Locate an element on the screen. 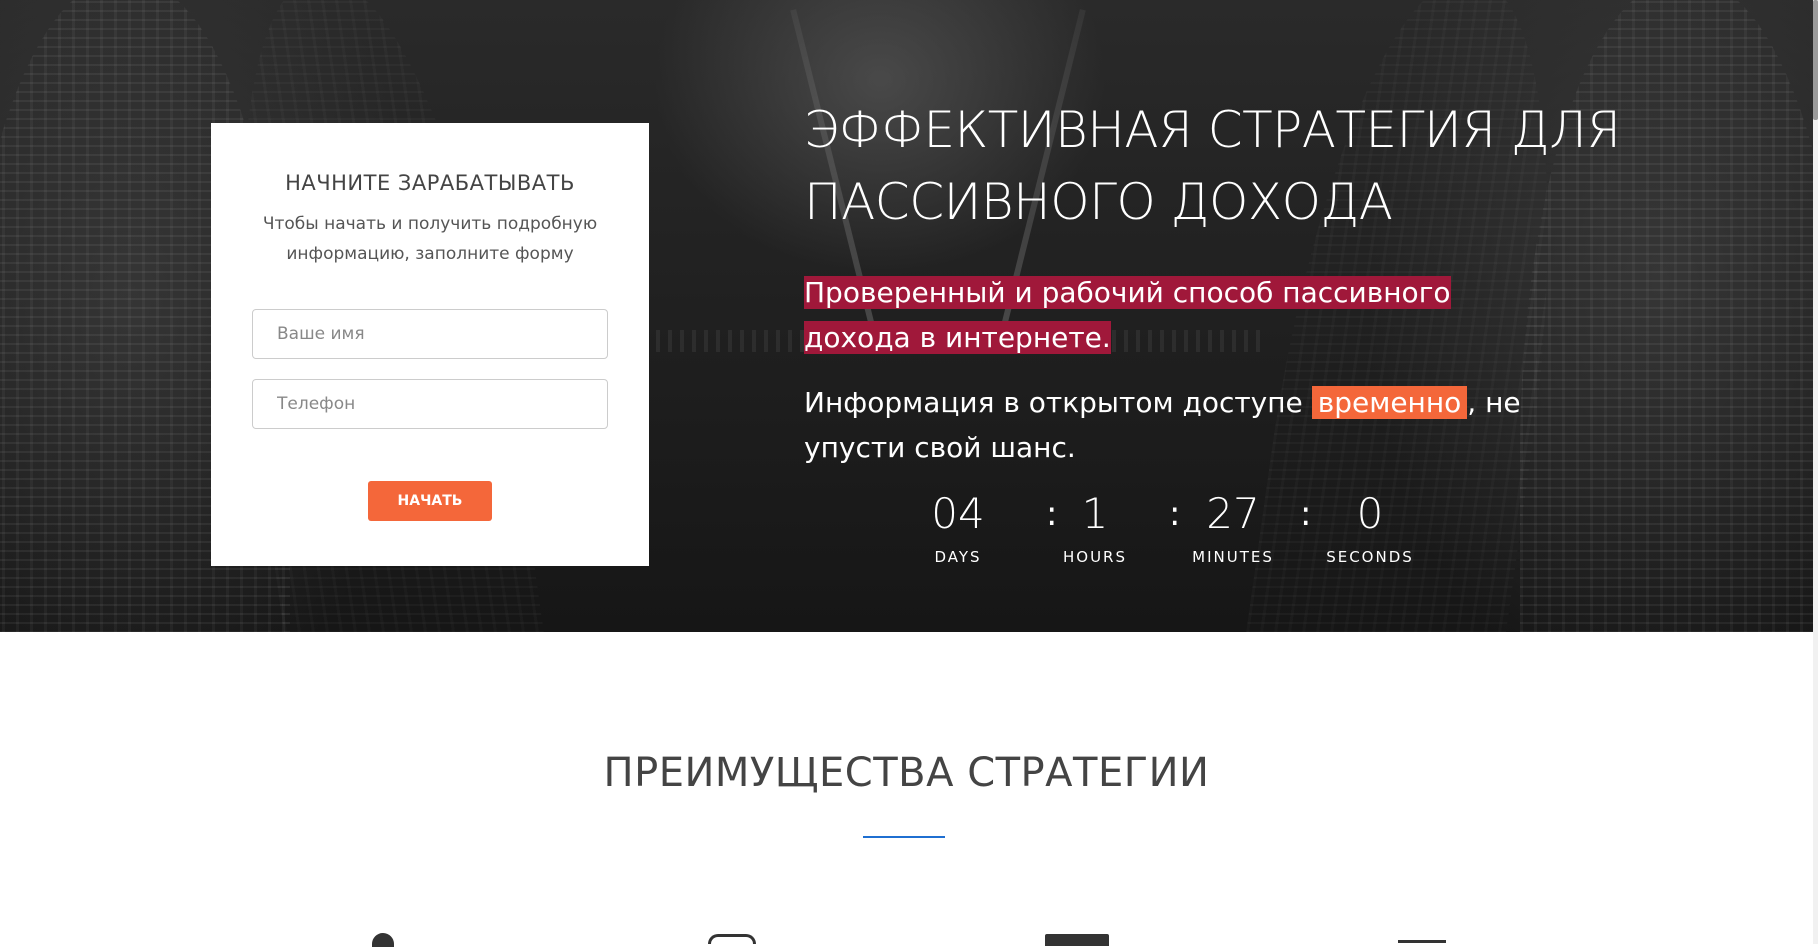 The height and width of the screenshot is (947, 1818). name-input is located at coordinates (430, 334).